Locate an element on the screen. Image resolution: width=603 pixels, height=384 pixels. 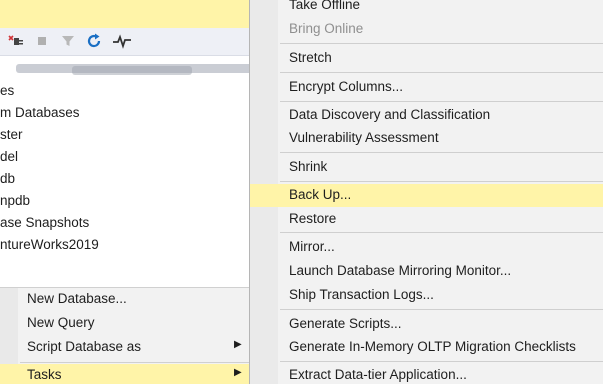
disconnect-icon is located at coordinates (16, 41).